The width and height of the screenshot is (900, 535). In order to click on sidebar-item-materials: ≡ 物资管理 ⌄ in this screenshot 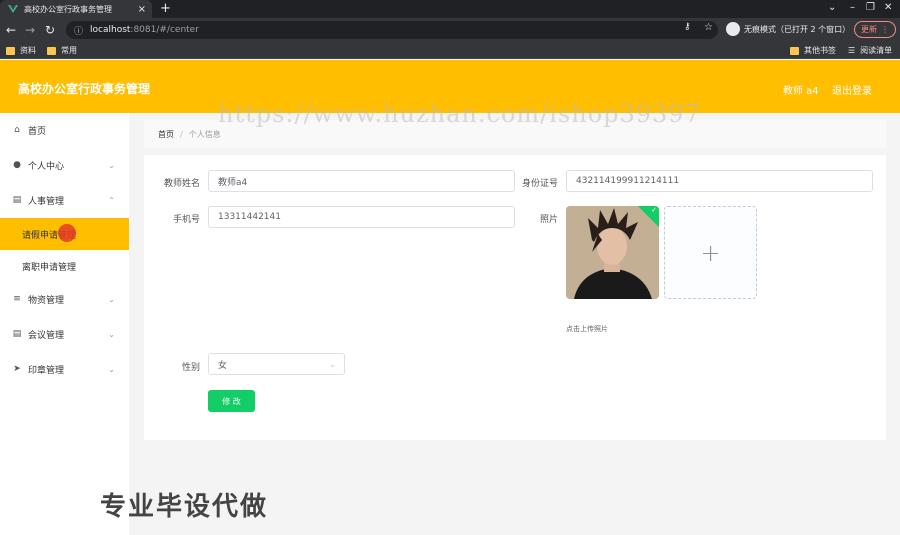, I will do `click(64, 299)`.